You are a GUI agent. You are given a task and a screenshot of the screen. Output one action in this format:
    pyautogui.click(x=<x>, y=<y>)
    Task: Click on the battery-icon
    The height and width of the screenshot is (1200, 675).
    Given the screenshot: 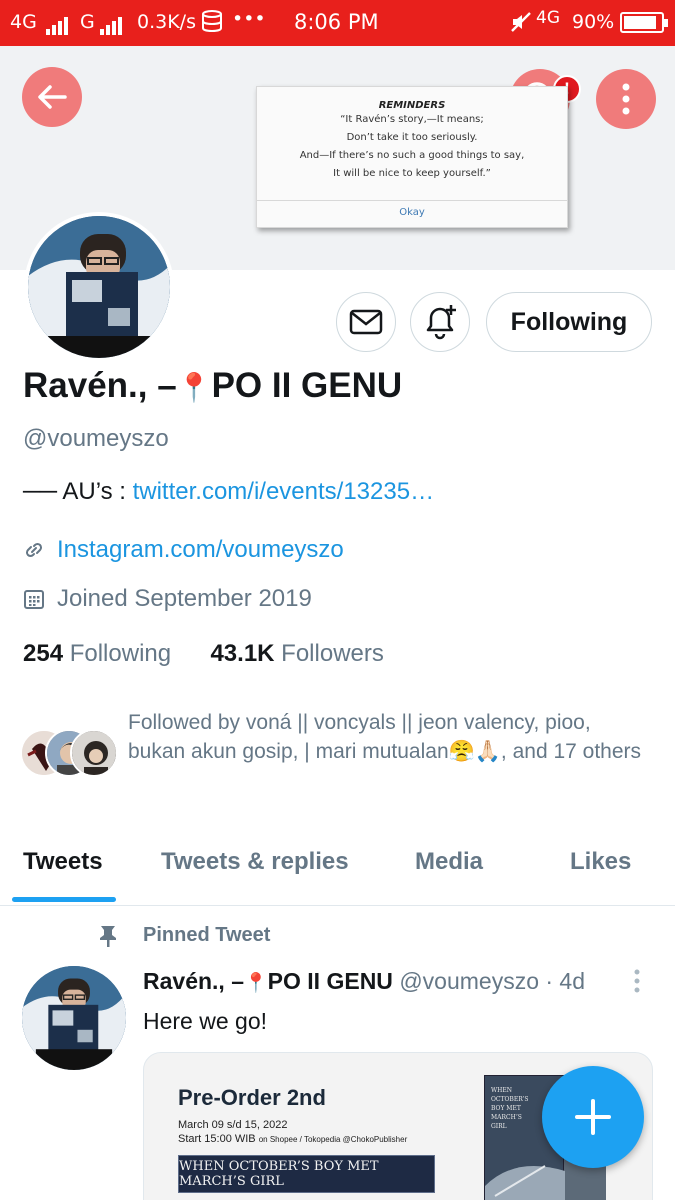 What is the action you would take?
    pyautogui.click(x=644, y=22)
    